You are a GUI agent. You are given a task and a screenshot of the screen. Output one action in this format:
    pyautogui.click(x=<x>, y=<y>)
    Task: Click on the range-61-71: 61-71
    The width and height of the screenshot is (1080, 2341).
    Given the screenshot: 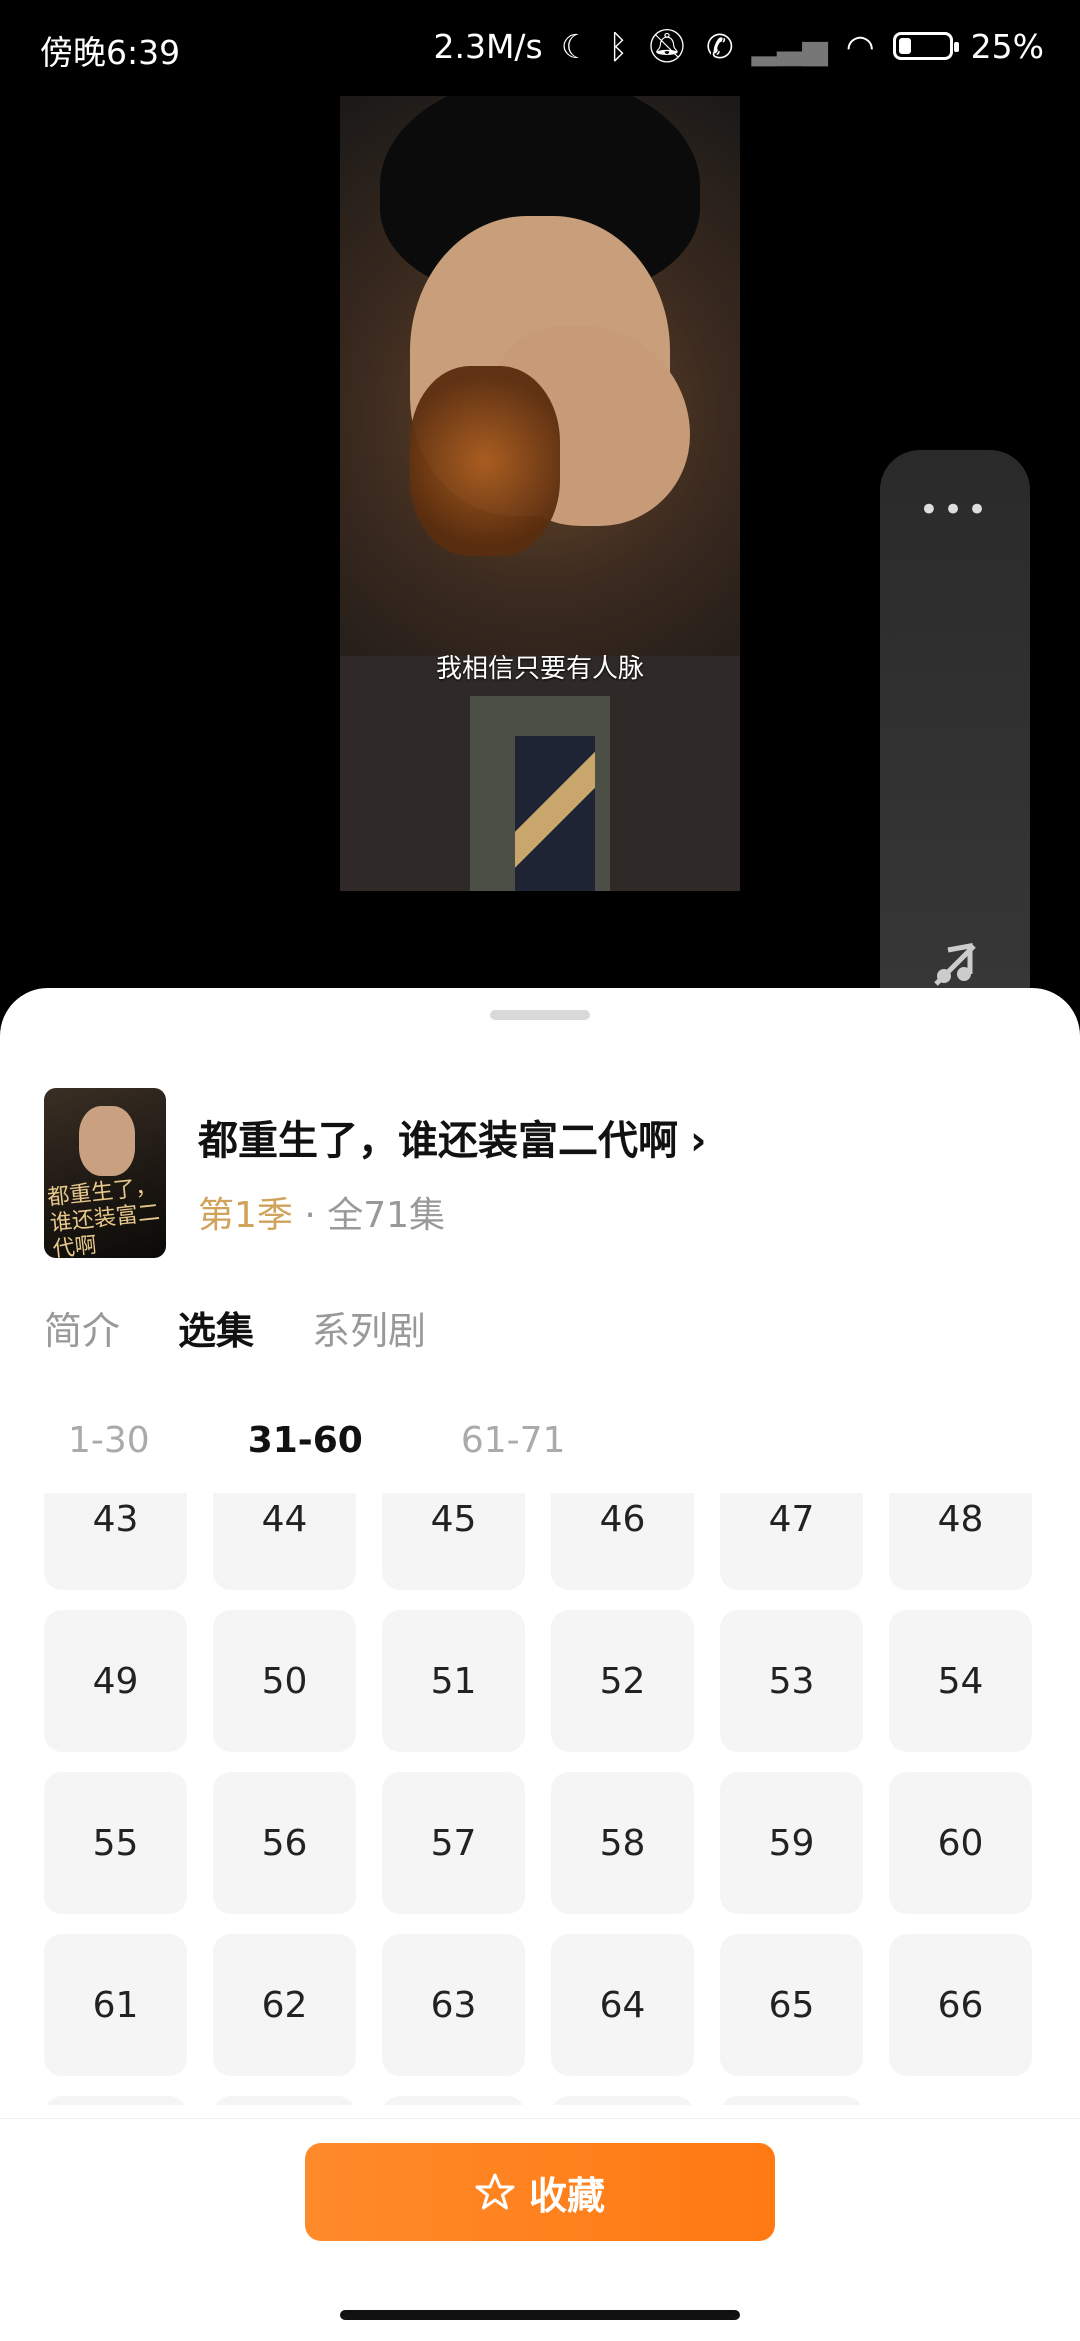 What is the action you would take?
    pyautogui.click(x=513, y=1440)
    